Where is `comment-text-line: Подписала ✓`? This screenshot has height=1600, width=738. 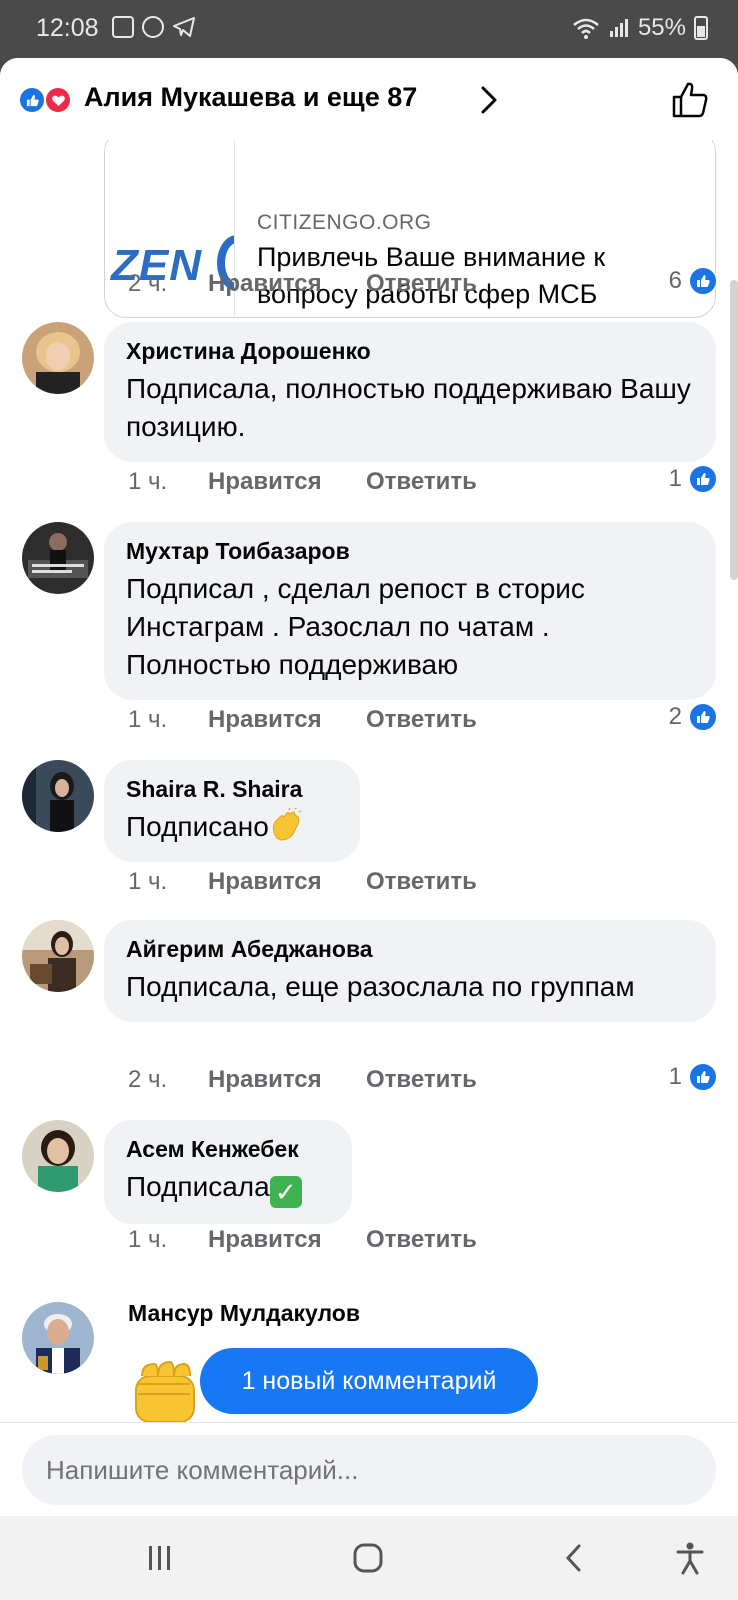
comment-text-line: Подписала ✓ is located at coordinates (227, 1188).